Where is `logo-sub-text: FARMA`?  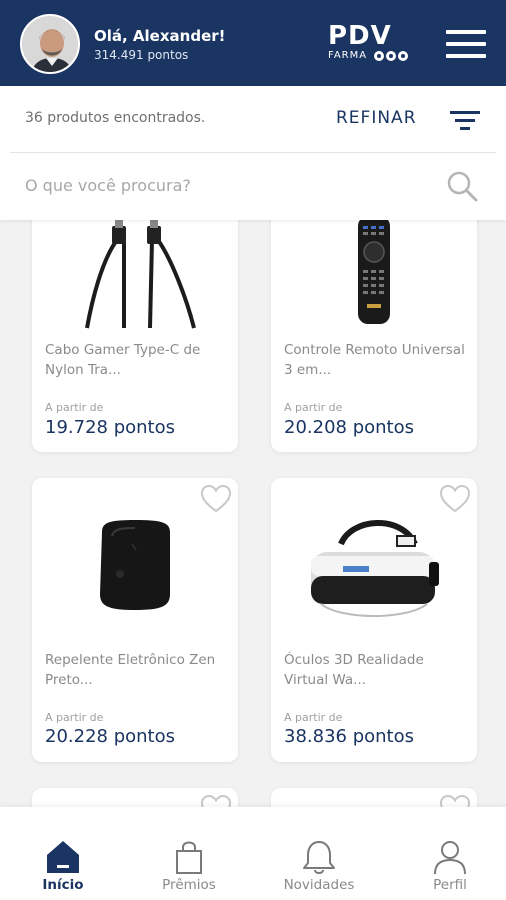
logo-sub-text: FARMA is located at coordinates (348, 55).